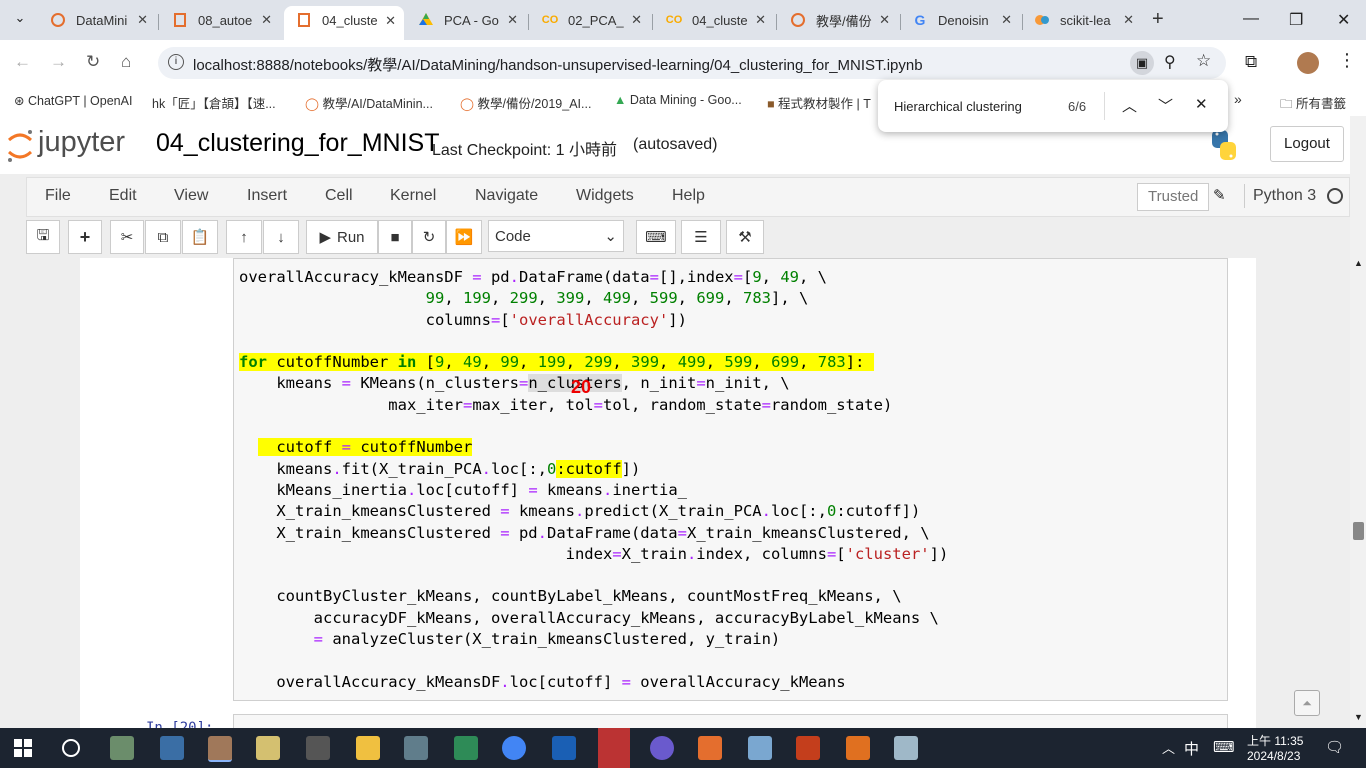 Image resolution: width=1366 pixels, height=768 pixels. I want to click on tab-08-autoencoder: 08_autoe ✕, so click(220, 20).